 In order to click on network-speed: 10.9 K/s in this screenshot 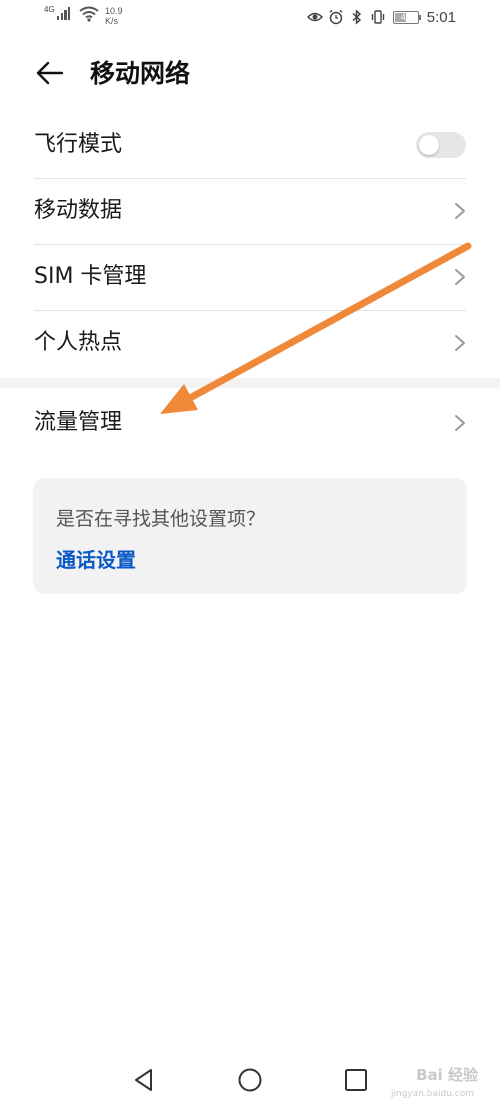, I will do `click(114, 16)`.